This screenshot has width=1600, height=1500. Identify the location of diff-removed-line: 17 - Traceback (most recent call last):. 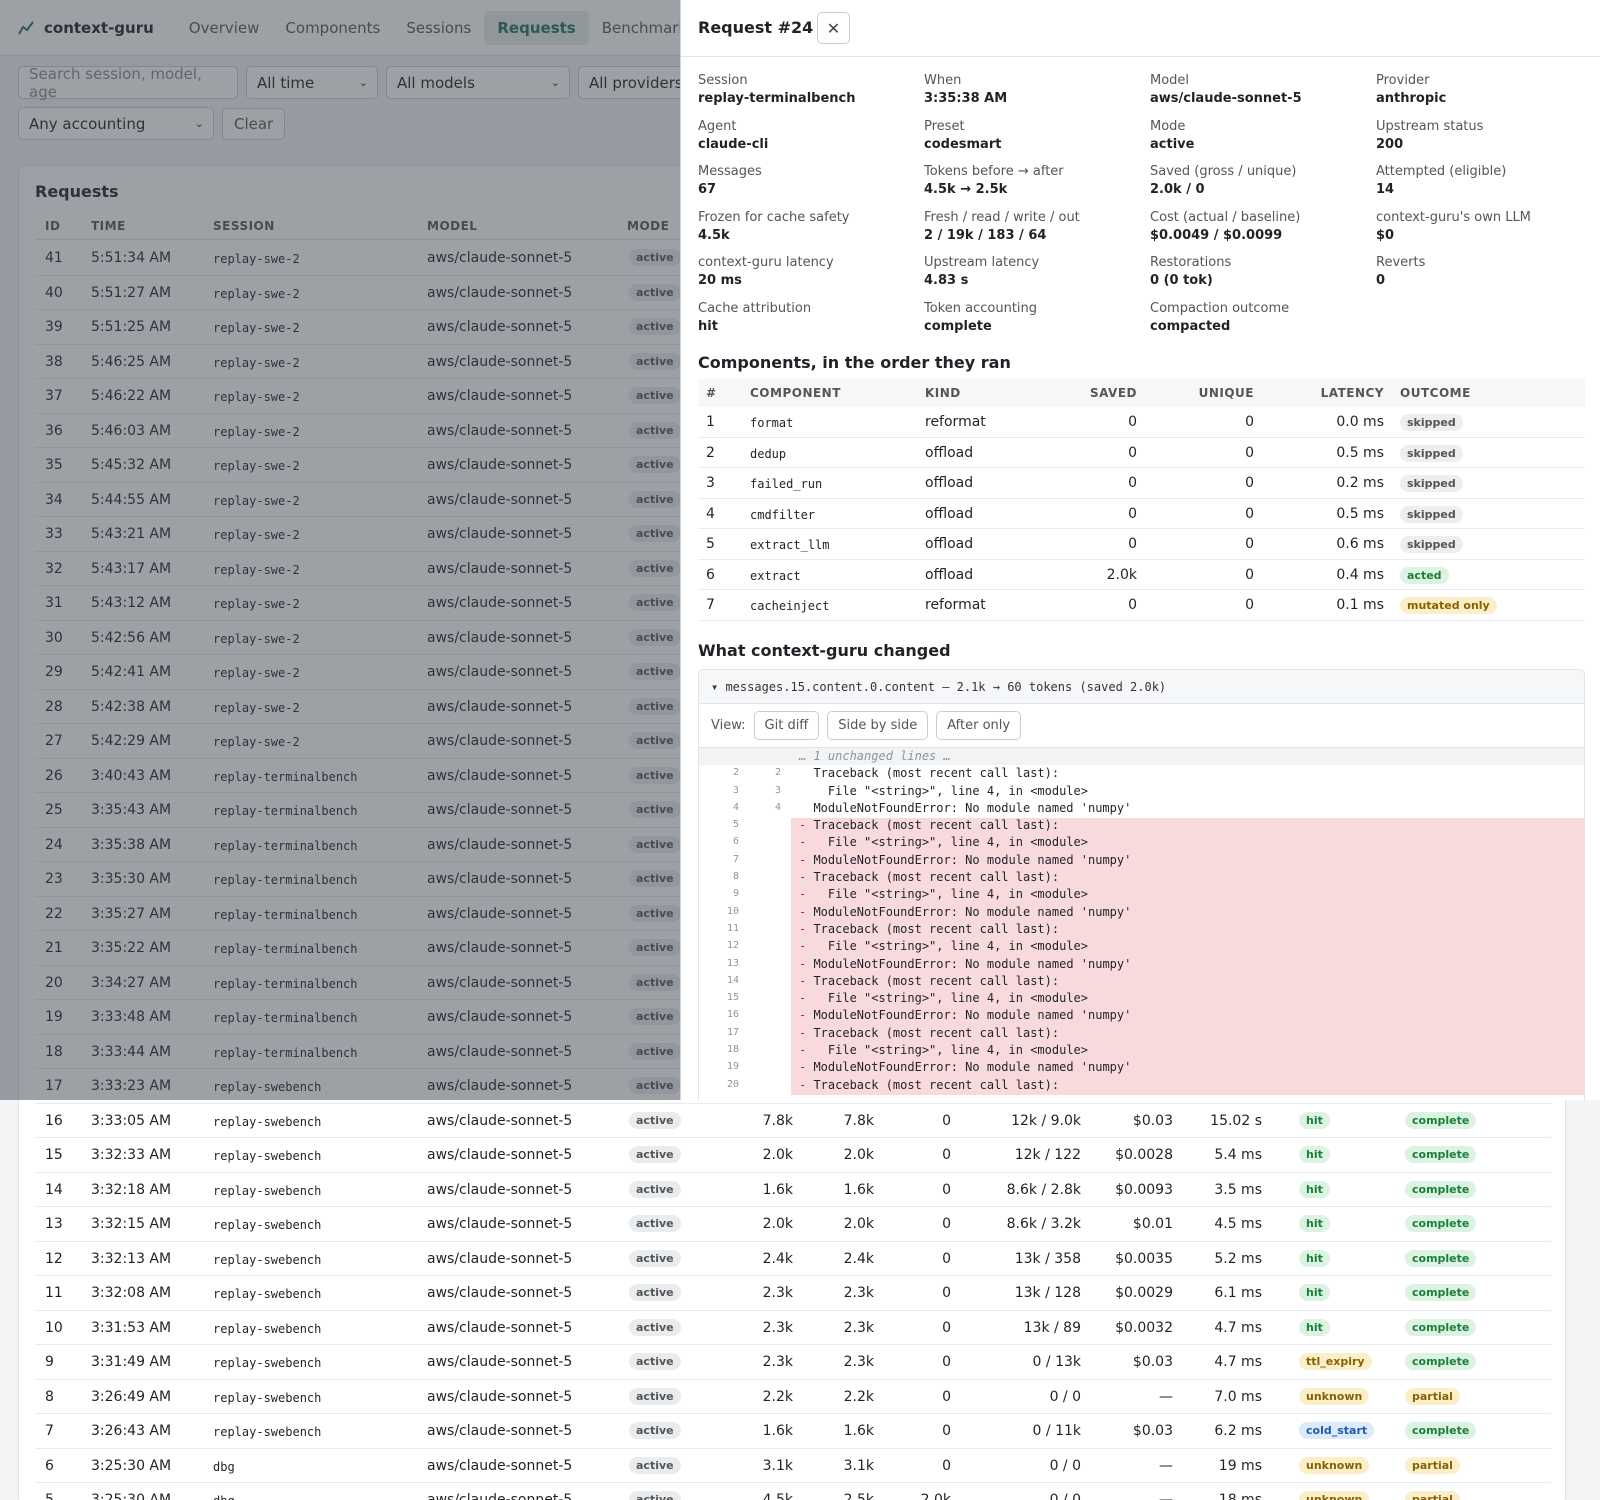
(1141, 1034).